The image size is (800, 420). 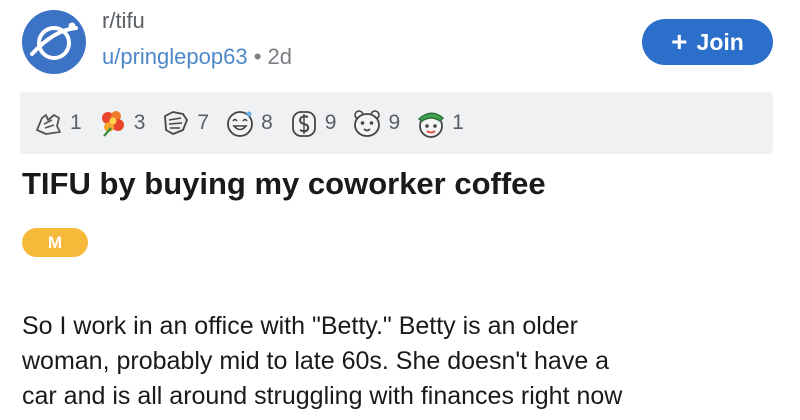 What do you see at coordinates (48, 124) in the screenshot?
I see `silver-hand-award-icon` at bounding box center [48, 124].